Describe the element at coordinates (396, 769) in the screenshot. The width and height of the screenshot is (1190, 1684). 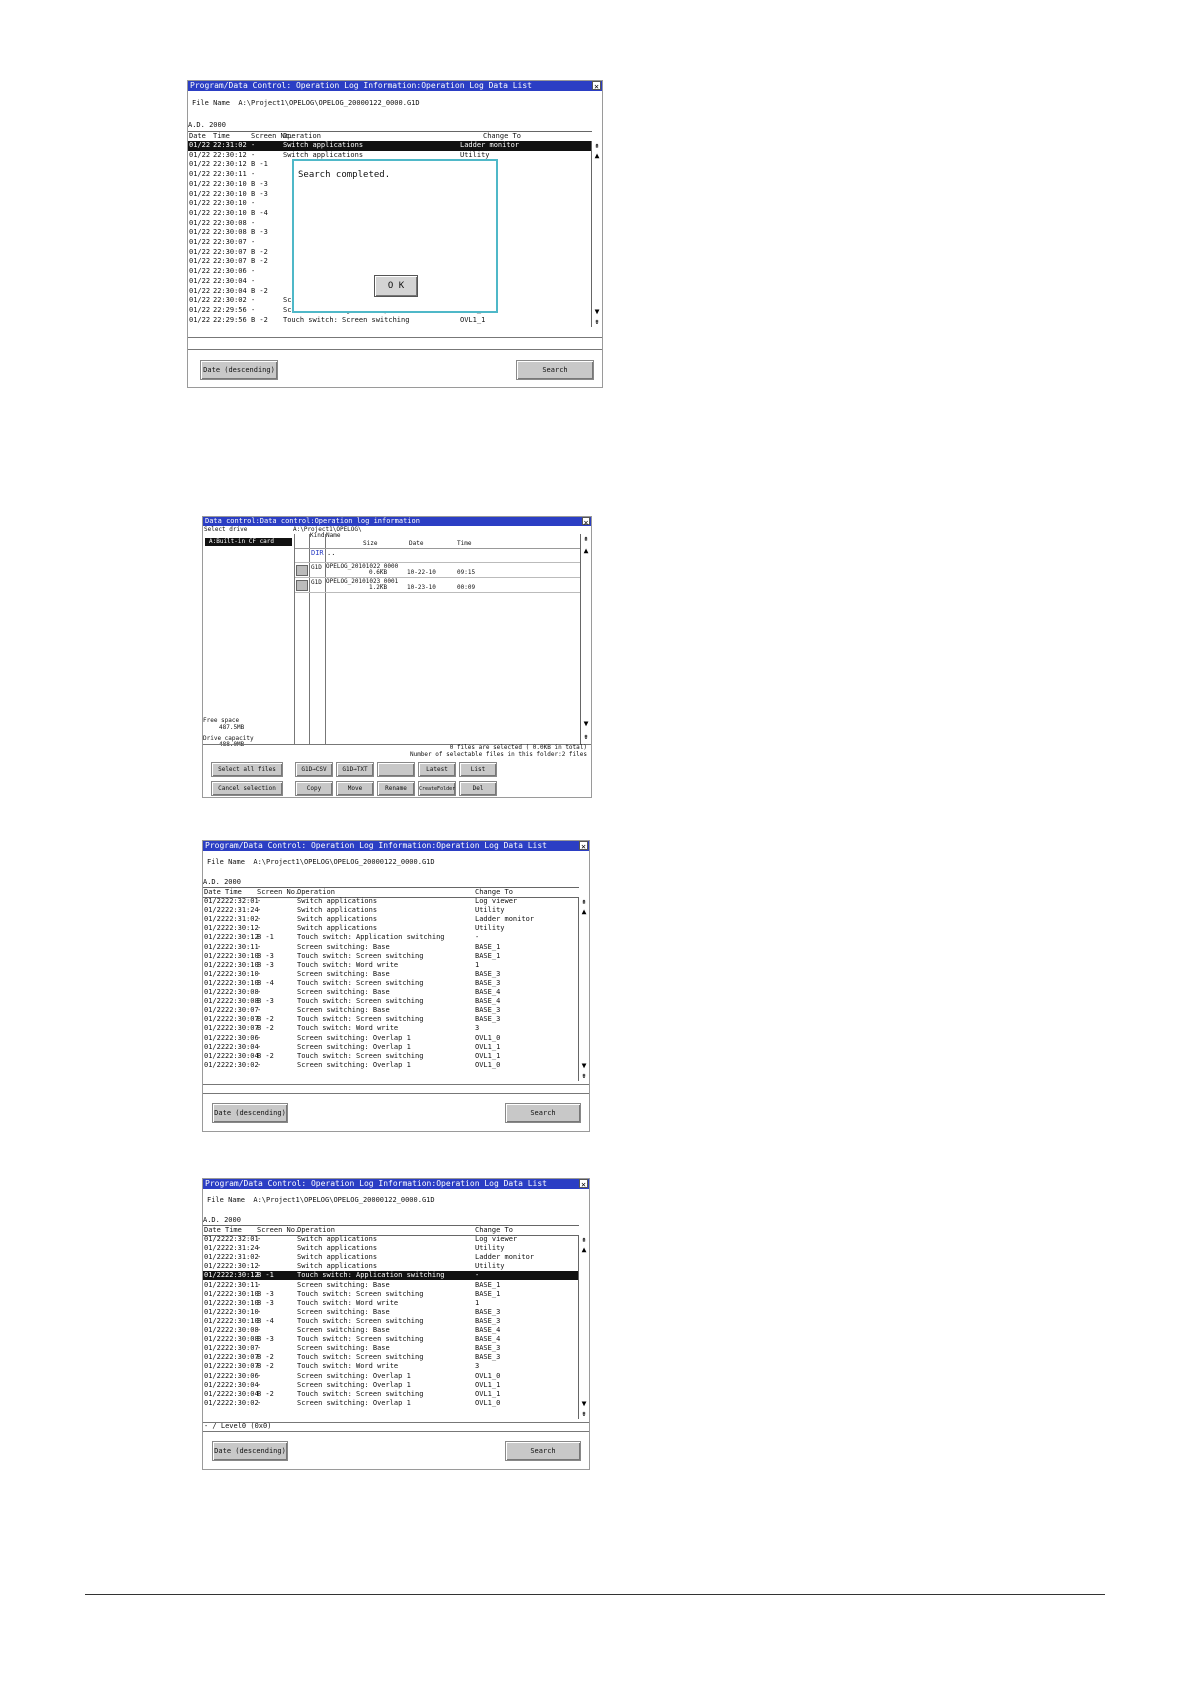
I see `blank-button` at that location.